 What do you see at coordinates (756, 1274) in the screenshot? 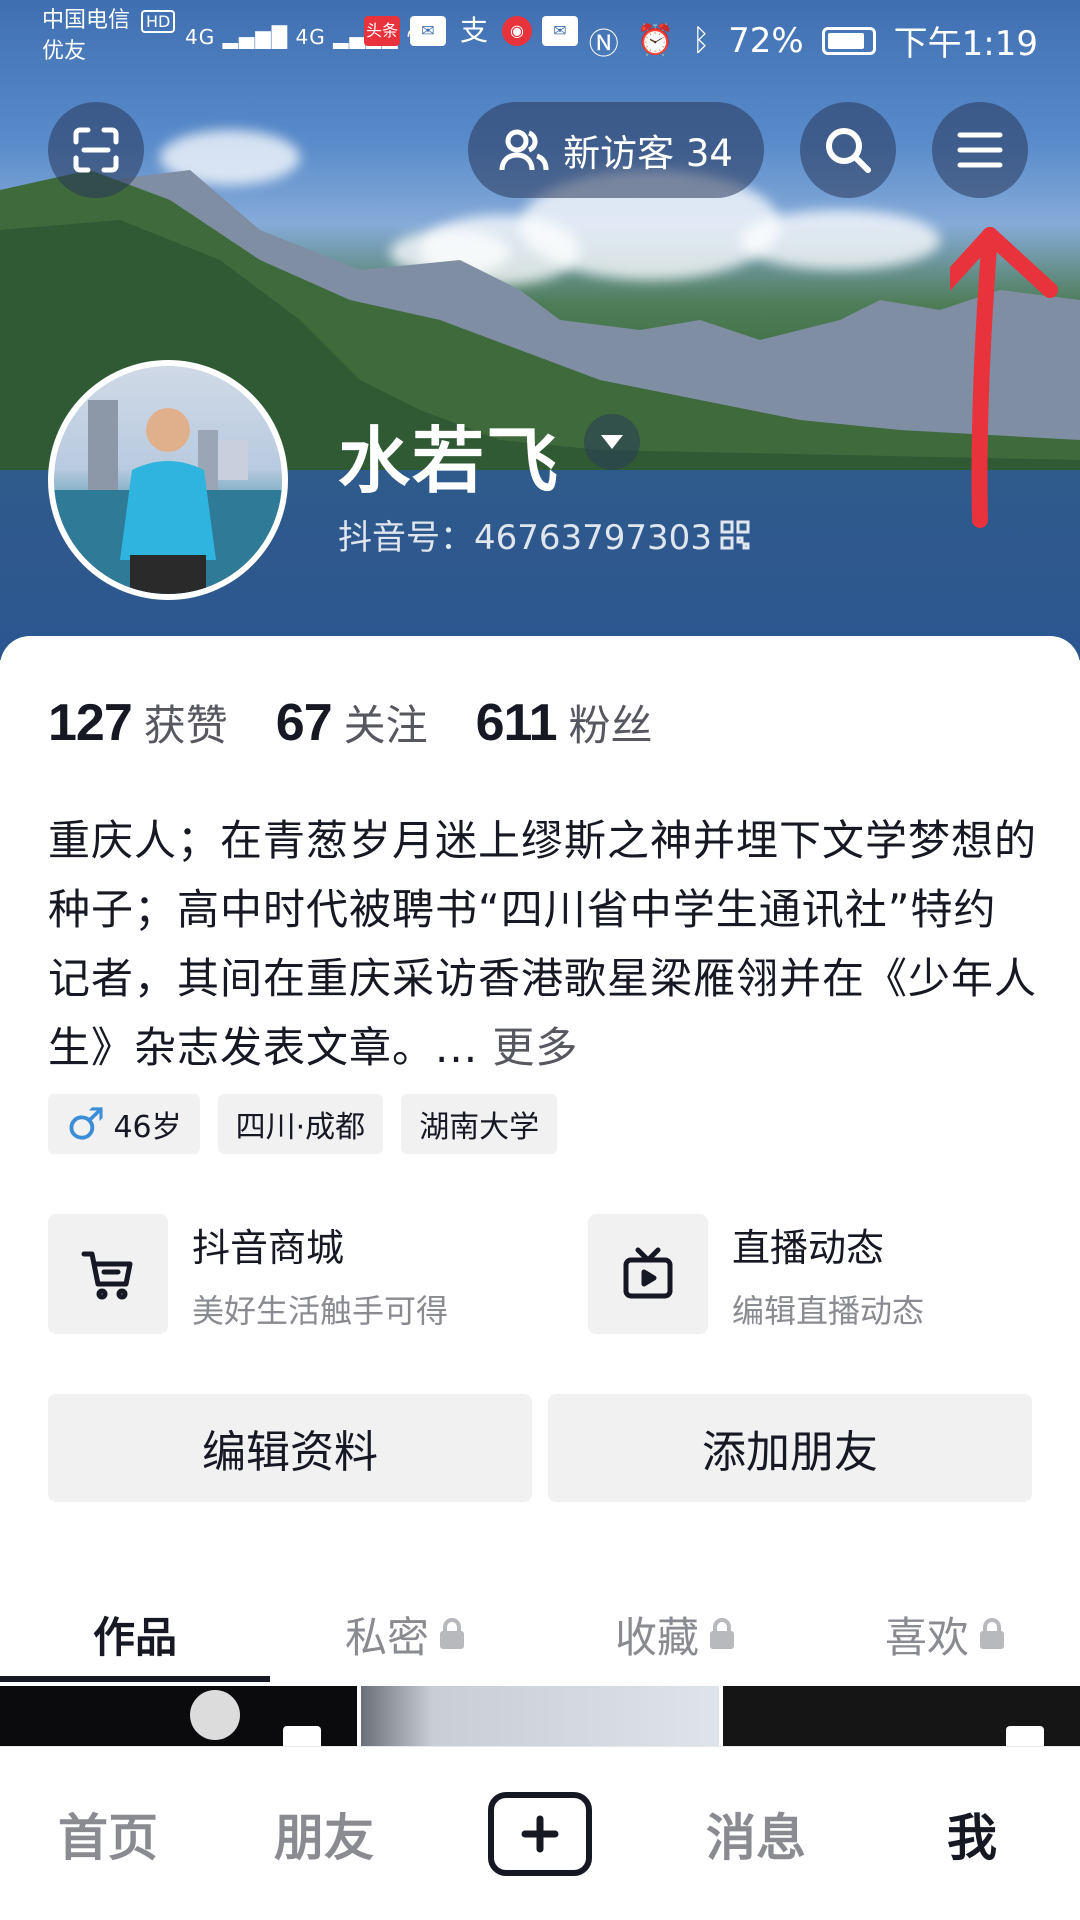
I see `live-updates-shortcut: 直播动态 编辑直播动态` at bounding box center [756, 1274].